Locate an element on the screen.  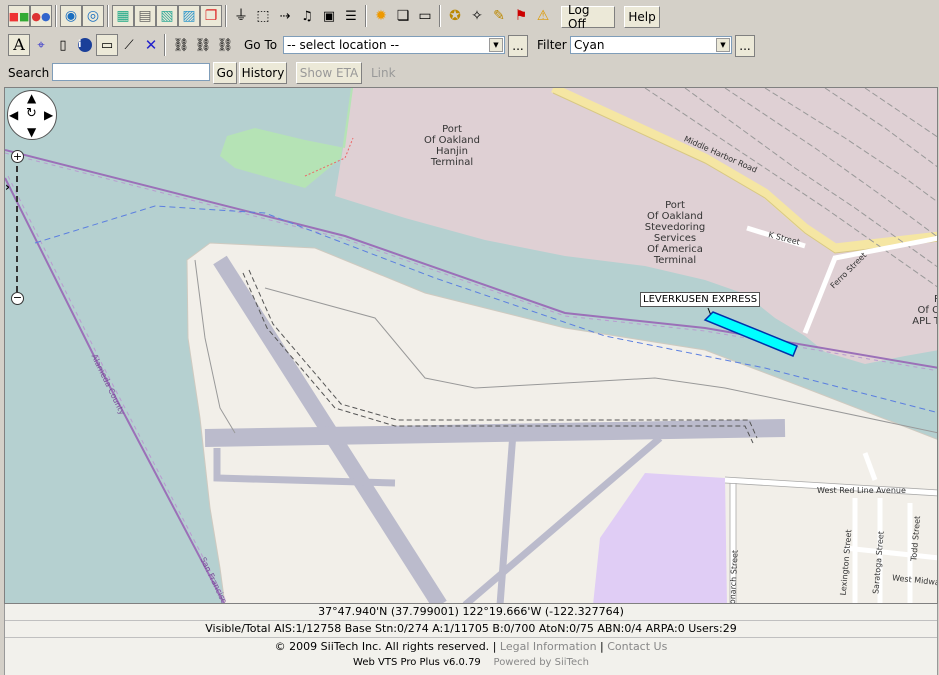
text-tool-button: A is located at coordinates (19, 45).